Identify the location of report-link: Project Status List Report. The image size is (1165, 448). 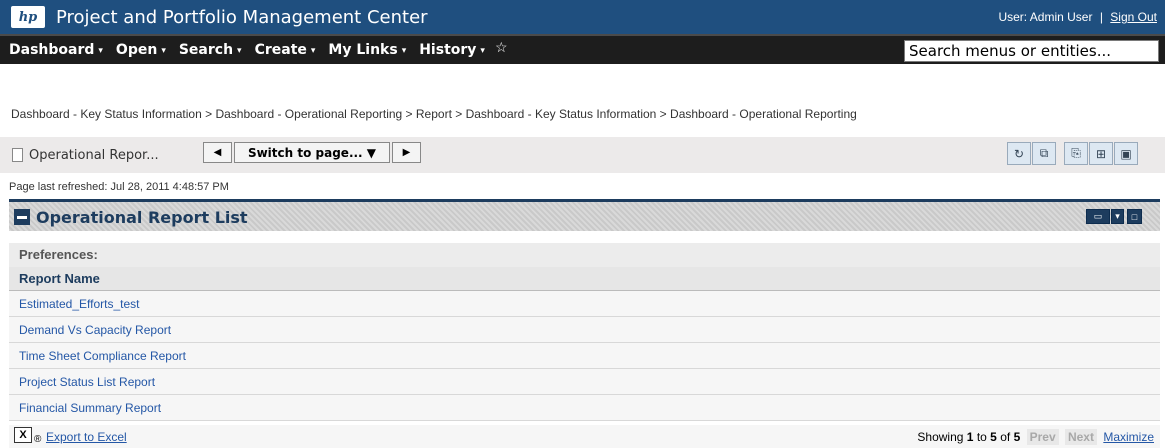
(87, 382).